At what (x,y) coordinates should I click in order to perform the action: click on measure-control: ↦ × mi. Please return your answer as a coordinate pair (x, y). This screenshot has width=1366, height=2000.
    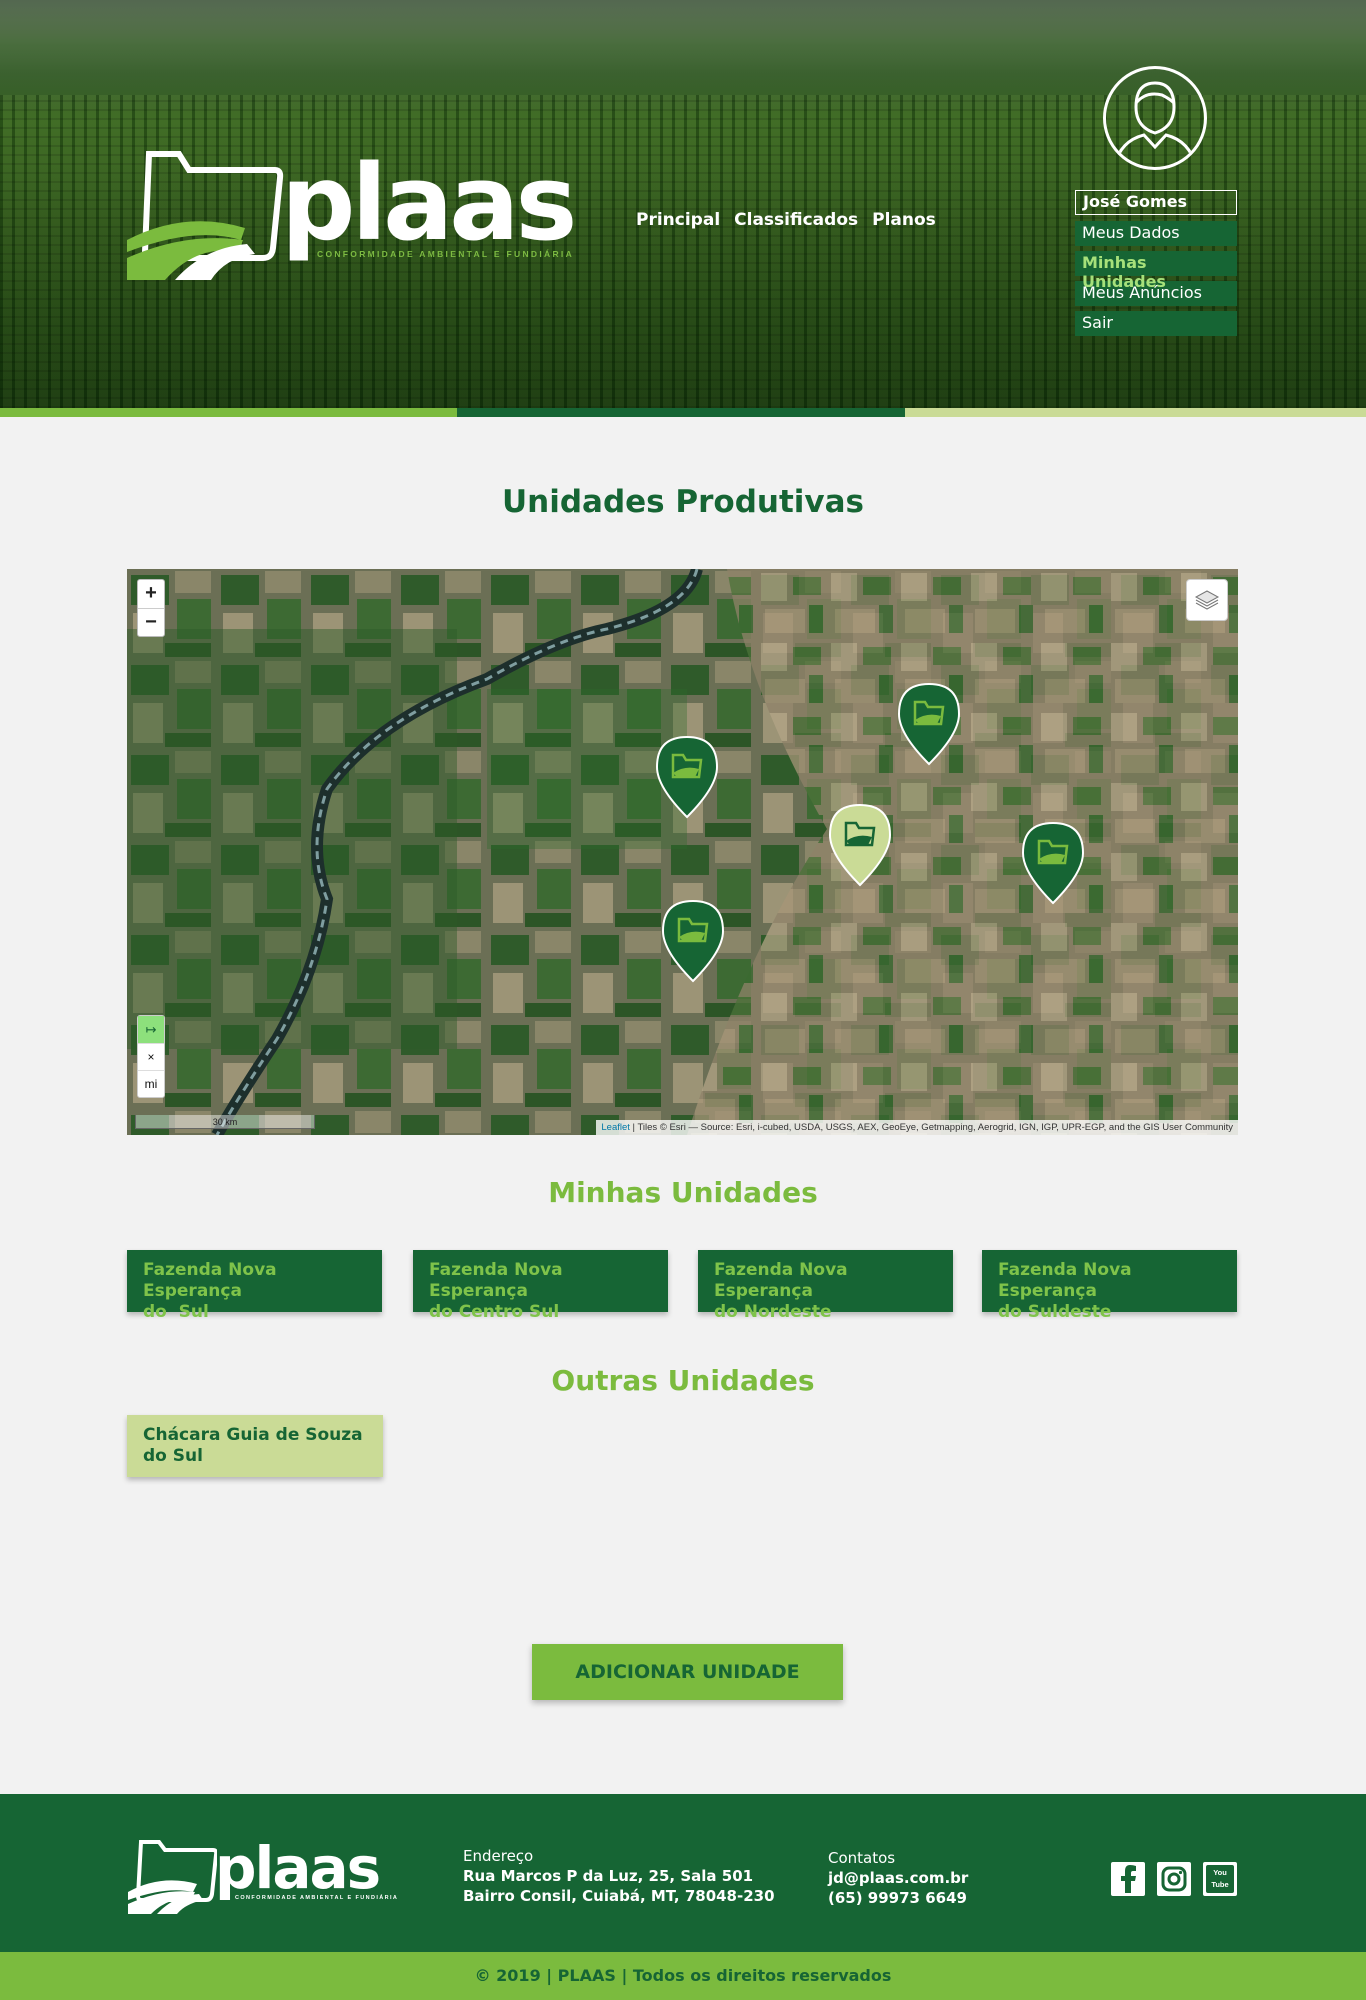
    Looking at the image, I should click on (151, 1056).